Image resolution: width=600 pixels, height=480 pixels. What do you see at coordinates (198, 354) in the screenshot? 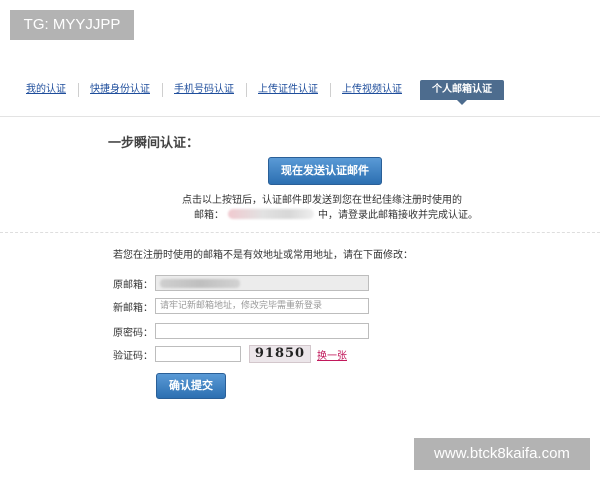
I see `captcha-input` at bounding box center [198, 354].